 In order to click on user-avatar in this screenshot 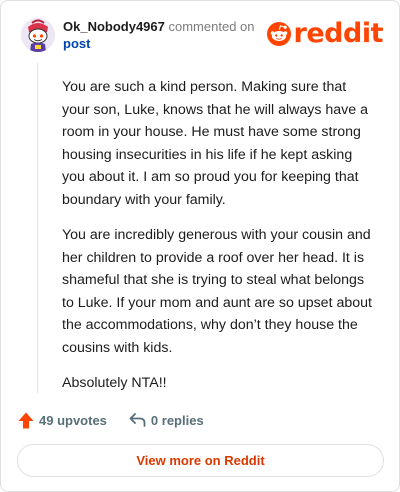, I will do `click(38, 35)`.